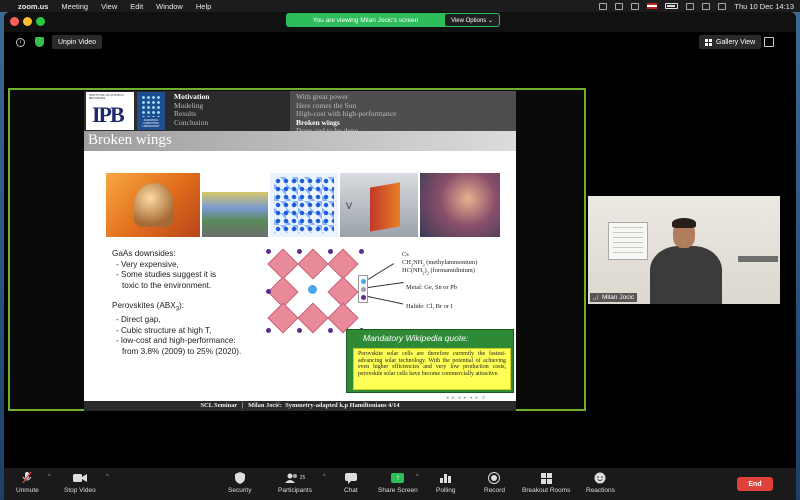 The width and height of the screenshot is (800, 500). Describe the element at coordinates (619, 6) in the screenshot. I see `dropbox-icon` at that location.